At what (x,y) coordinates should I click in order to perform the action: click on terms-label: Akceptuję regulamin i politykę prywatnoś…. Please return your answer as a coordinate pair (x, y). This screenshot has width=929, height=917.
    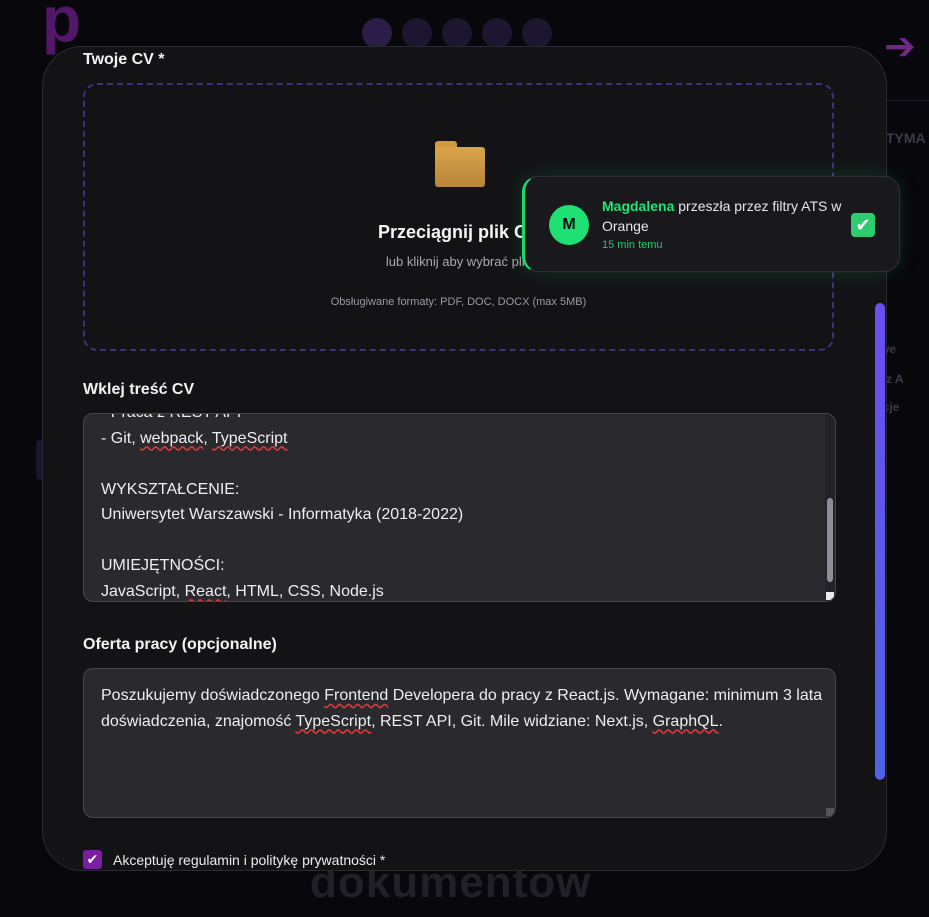
    Looking at the image, I should click on (249, 859).